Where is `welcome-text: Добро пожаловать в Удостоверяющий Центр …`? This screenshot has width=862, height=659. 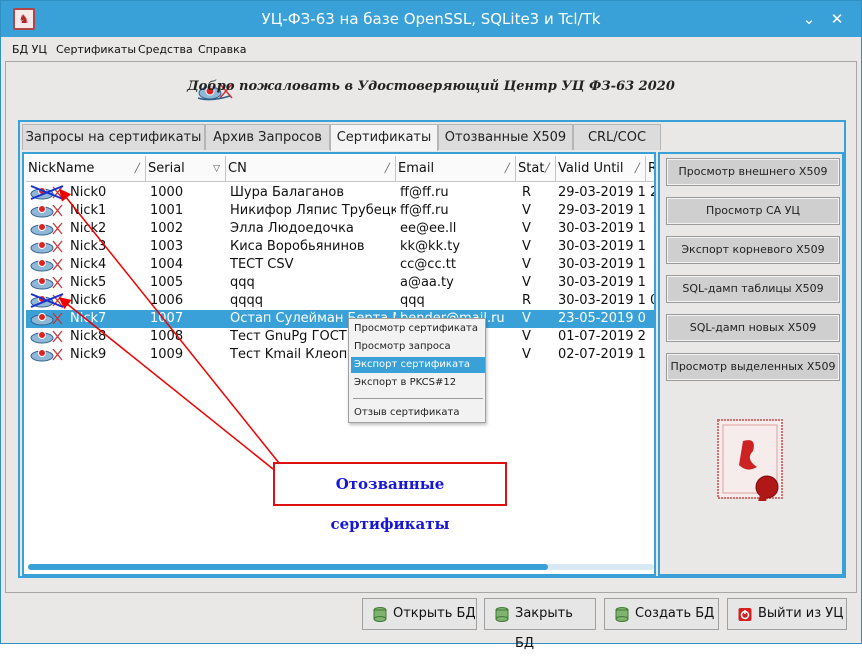
welcome-text: Добро пожаловать в Удостоверяющий Центр … is located at coordinates (431, 86).